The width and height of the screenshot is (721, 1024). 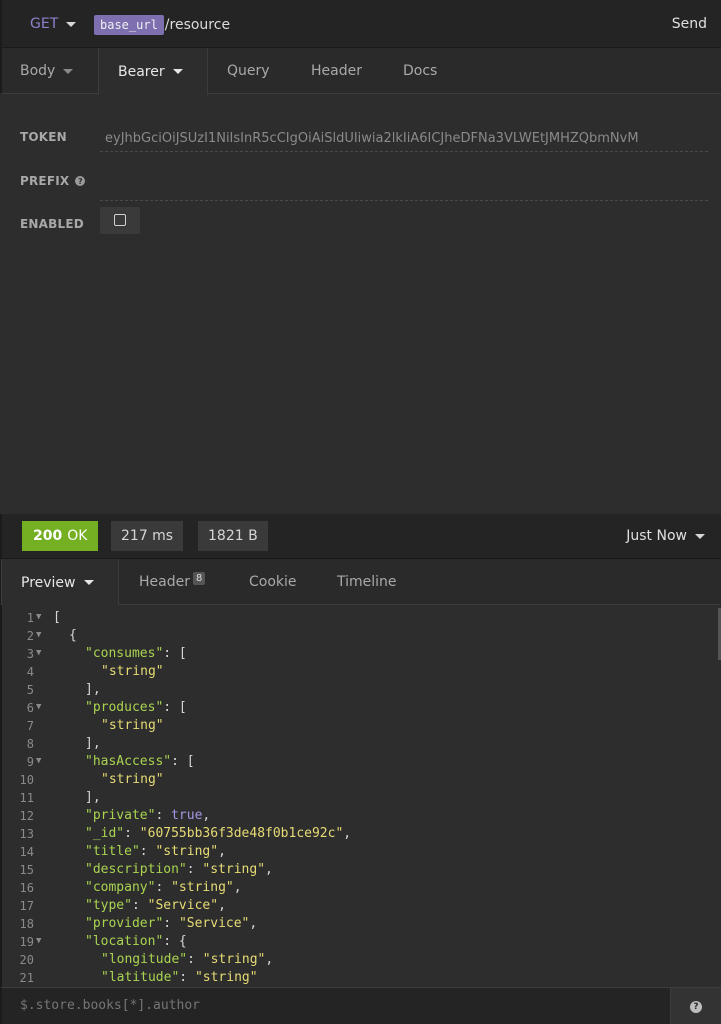 What do you see at coordinates (26, 798) in the screenshot?
I see `line-number: 11` at bounding box center [26, 798].